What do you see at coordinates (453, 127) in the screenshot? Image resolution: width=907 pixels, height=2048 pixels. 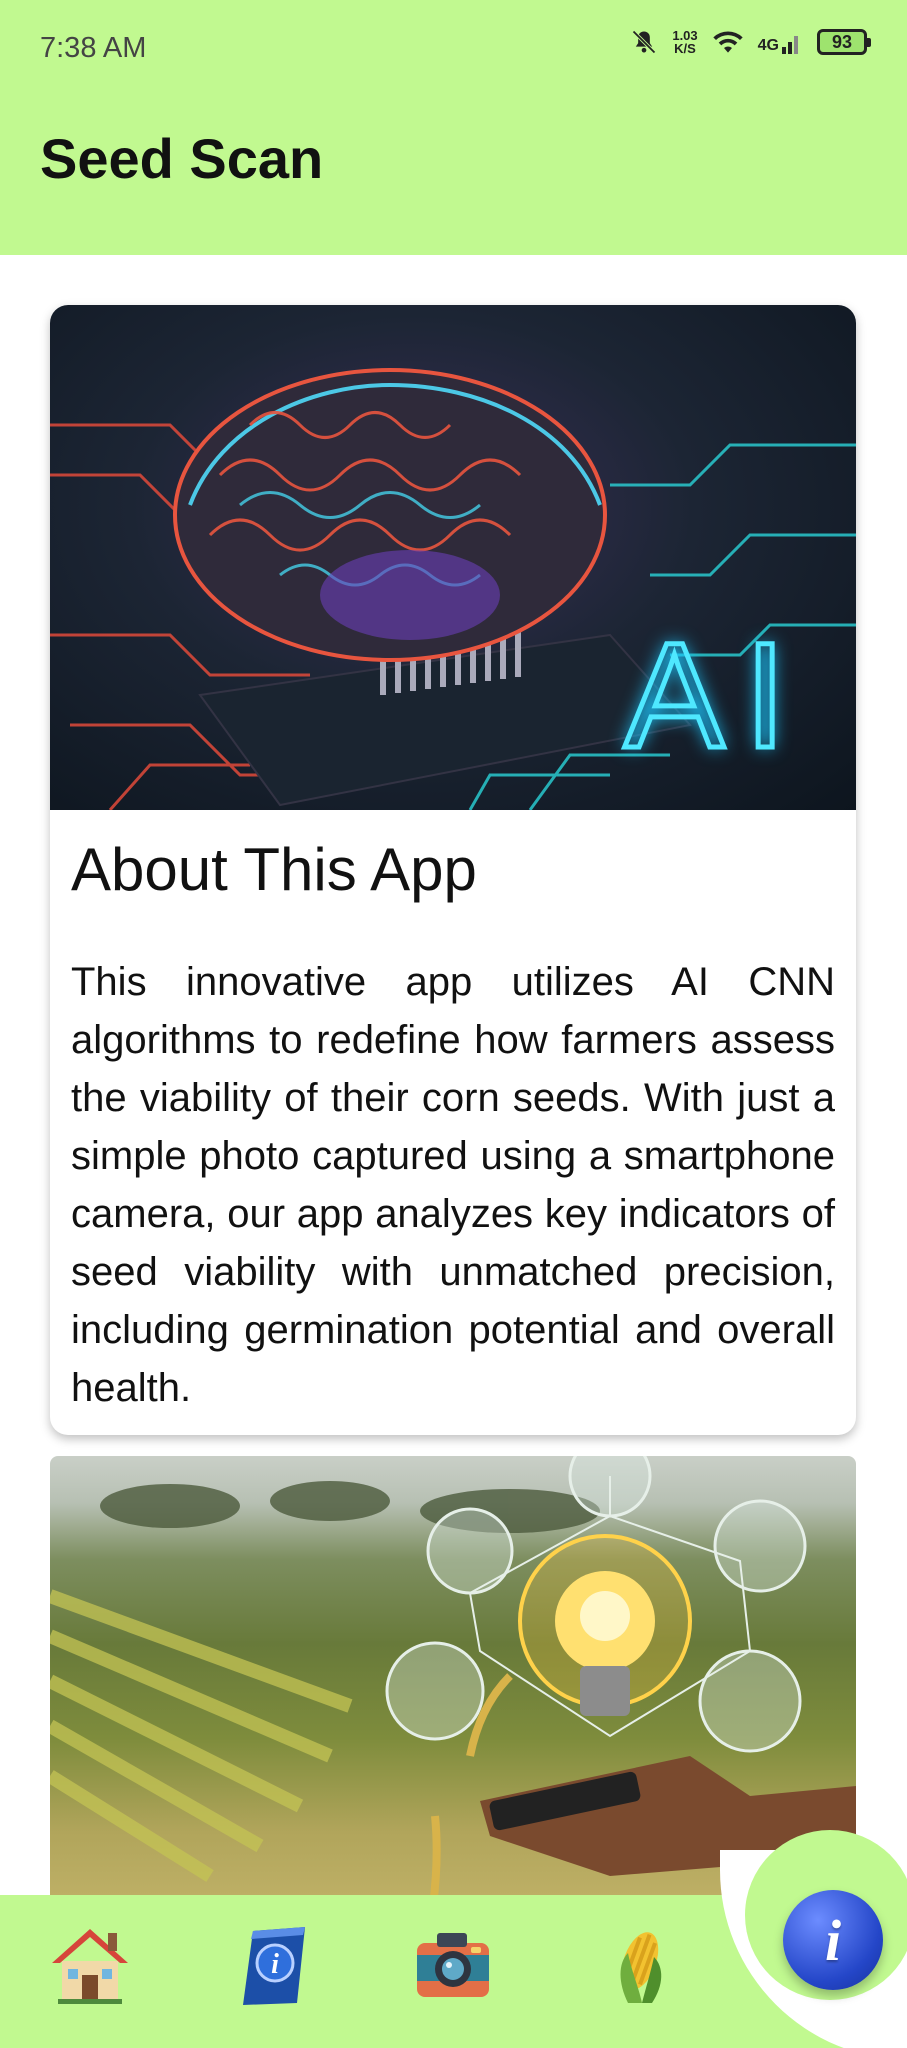 I see `app-bar: 7:38 AM 1.03 K/S 4G 93 Seed Scan` at bounding box center [453, 127].